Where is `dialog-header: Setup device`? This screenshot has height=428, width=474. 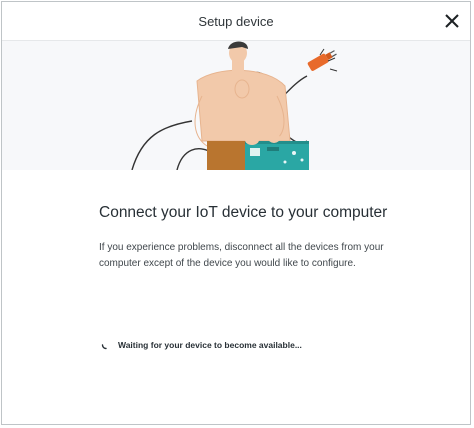 dialog-header: Setup device is located at coordinates (236, 21).